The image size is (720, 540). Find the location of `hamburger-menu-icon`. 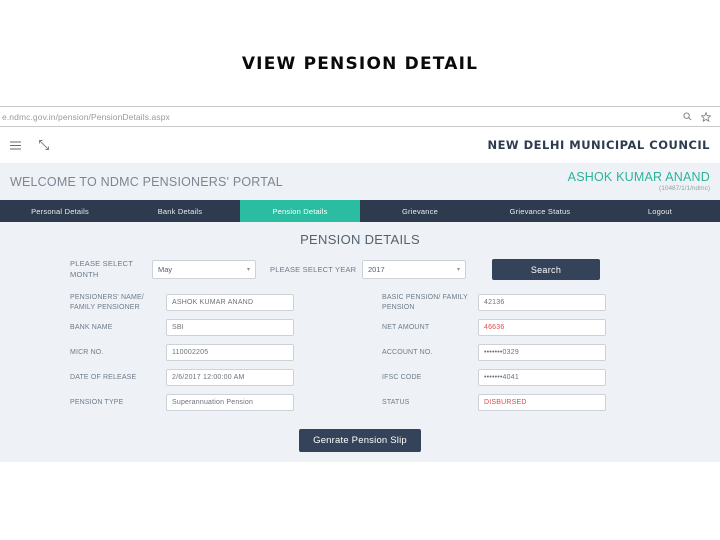

hamburger-menu-icon is located at coordinates (15, 145).